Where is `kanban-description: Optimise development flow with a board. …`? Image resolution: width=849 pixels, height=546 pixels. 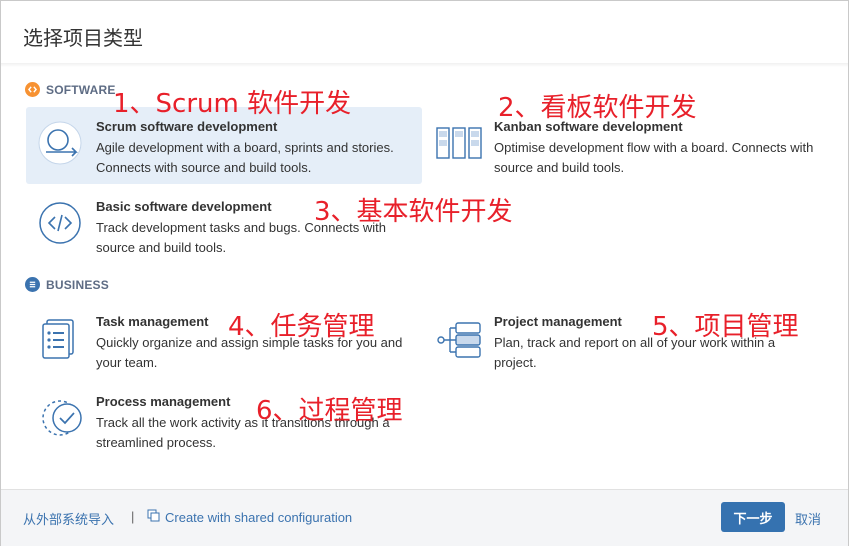 kanban-description: Optimise development flow with a board. … is located at coordinates (654, 157).